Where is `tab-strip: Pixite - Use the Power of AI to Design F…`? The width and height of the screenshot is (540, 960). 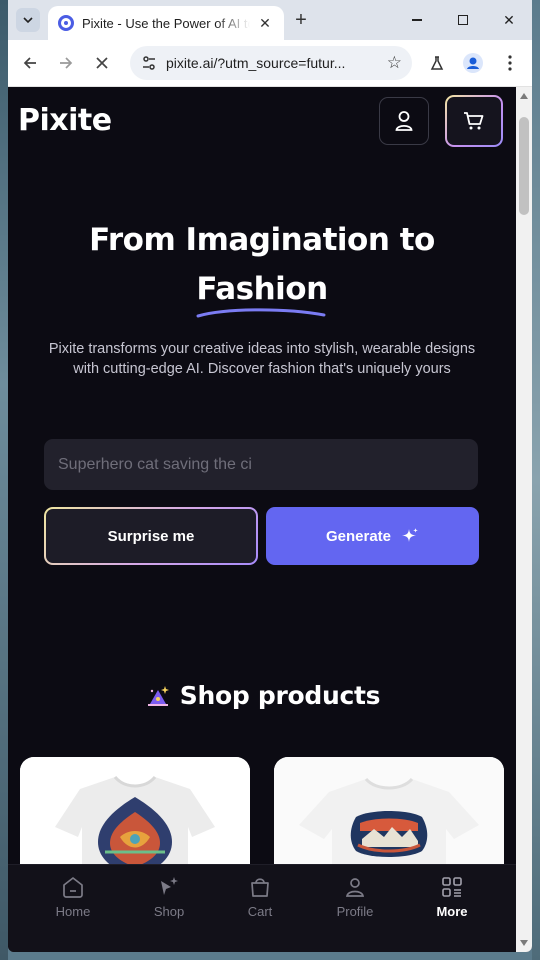
tab-strip: Pixite - Use the Power of AI to Design F… is located at coordinates (270, 20).